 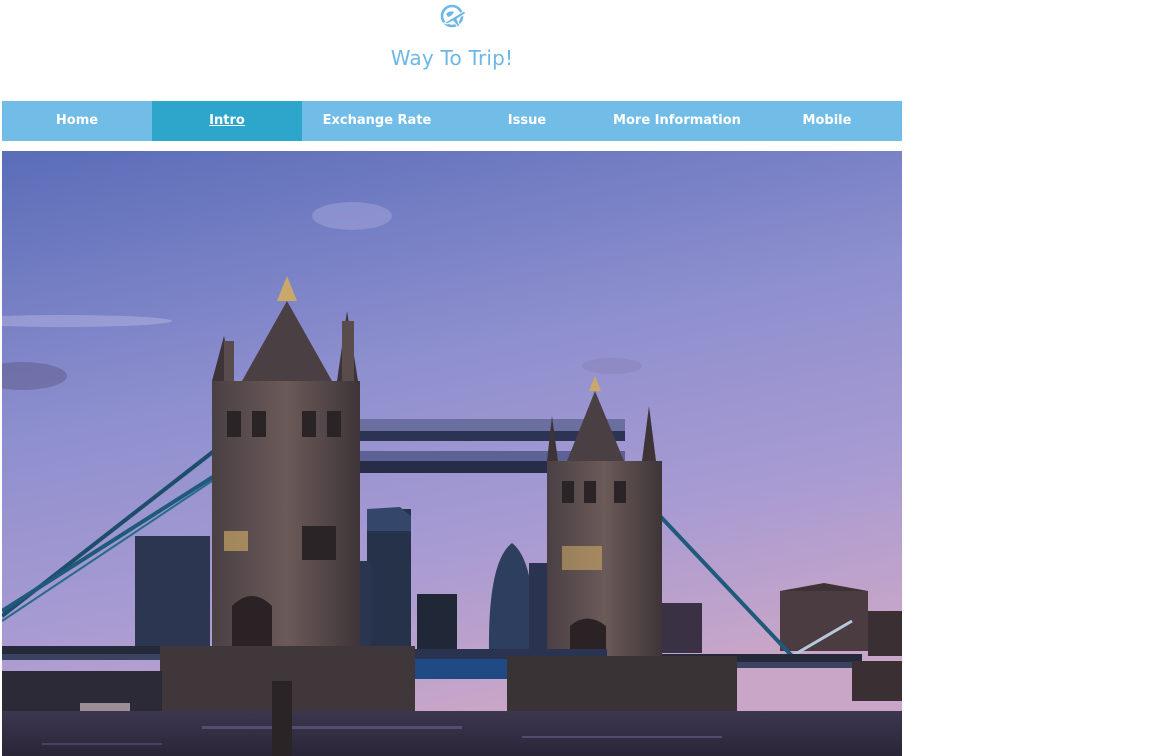 I want to click on site-header: Way To Trip!, so click(x=452, y=50).